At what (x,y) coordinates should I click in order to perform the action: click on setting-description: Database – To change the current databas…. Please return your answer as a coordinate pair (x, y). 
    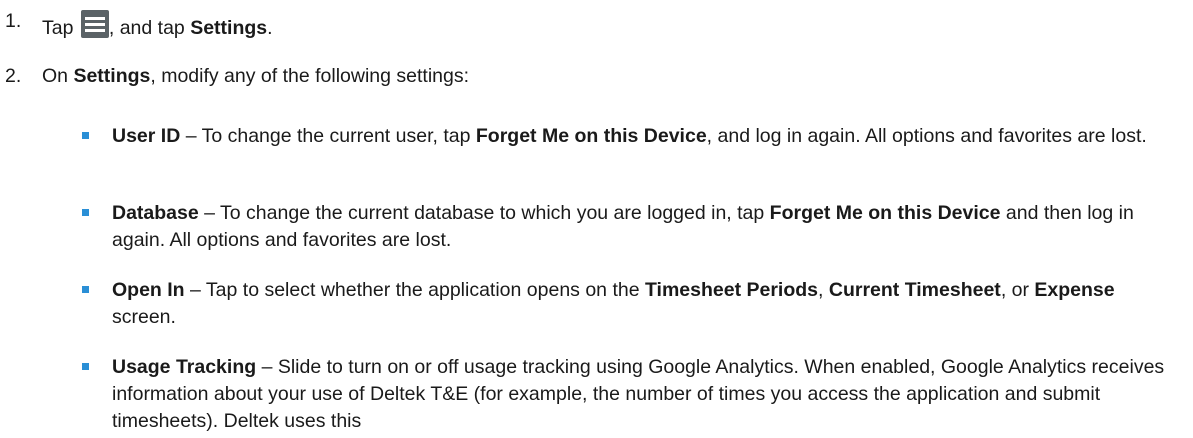
    Looking at the image, I should click on (647, 227).